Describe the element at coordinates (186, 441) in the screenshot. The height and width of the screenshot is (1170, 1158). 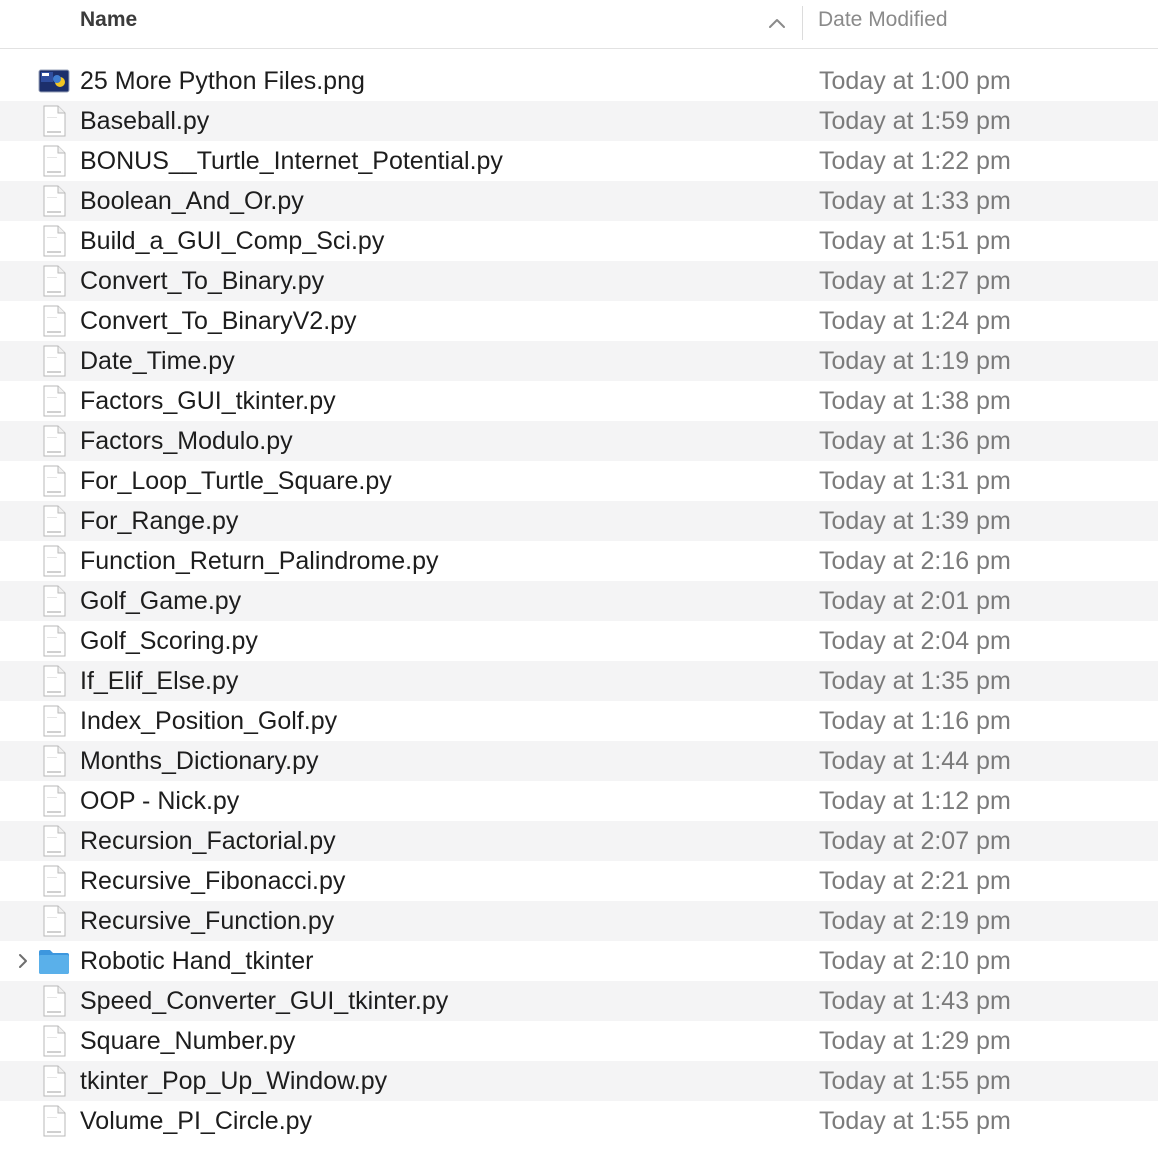
I see `file-name: Factors_Modulo.py` at that location.